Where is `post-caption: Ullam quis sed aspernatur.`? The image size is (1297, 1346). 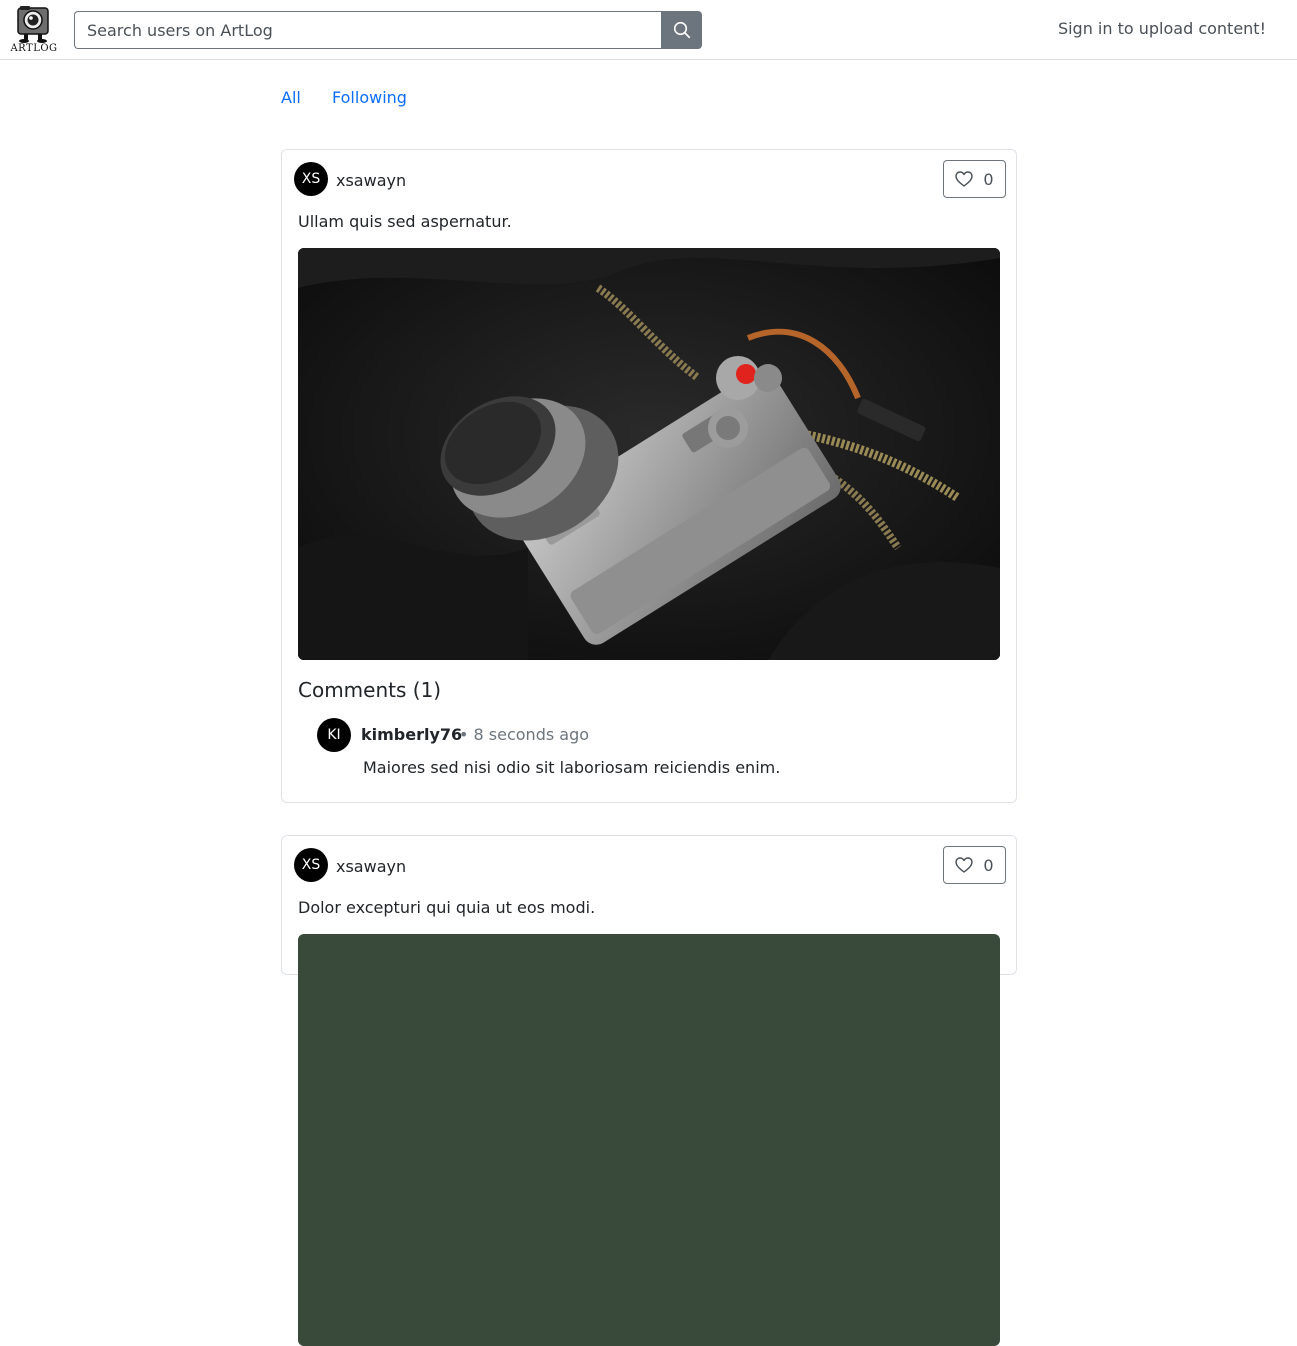
post-caption: Ullam quis sed aspernatur. is located at coordinates (405, 221).